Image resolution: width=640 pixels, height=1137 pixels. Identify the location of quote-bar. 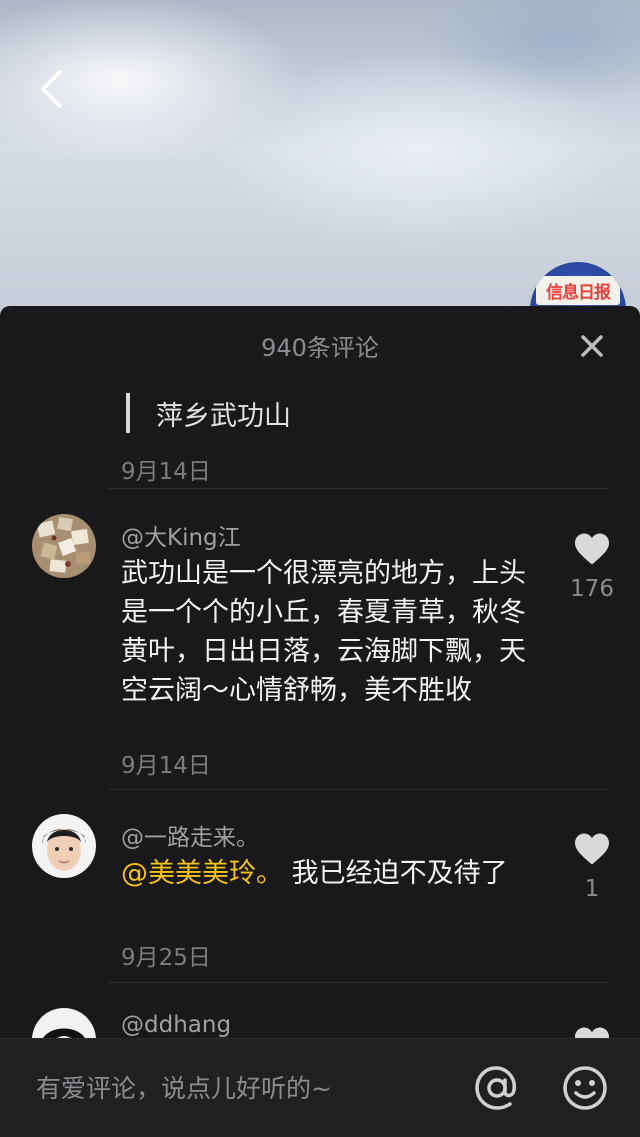
(128, 413).